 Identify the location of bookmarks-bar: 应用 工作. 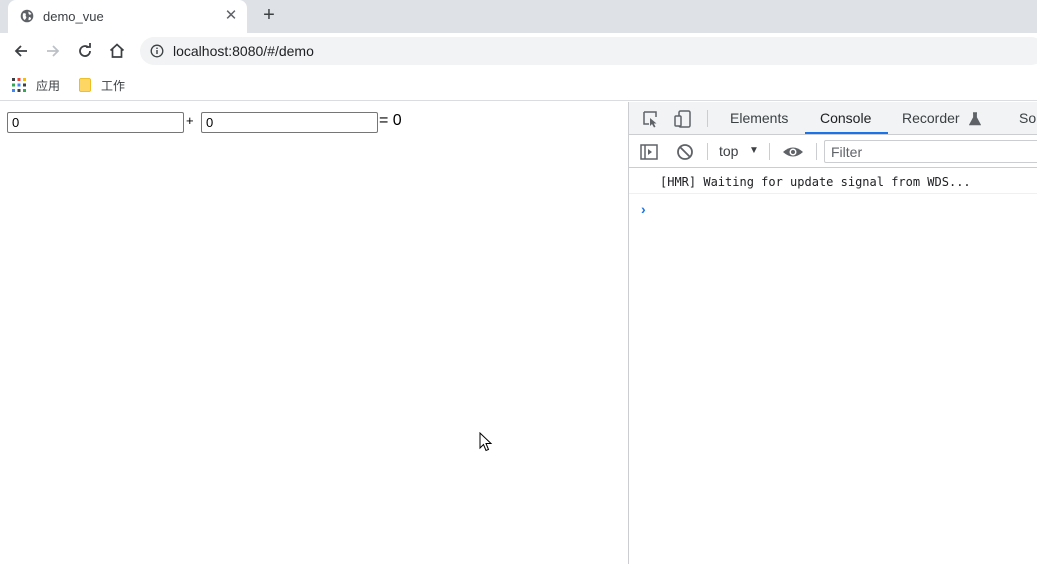
(518, 85).